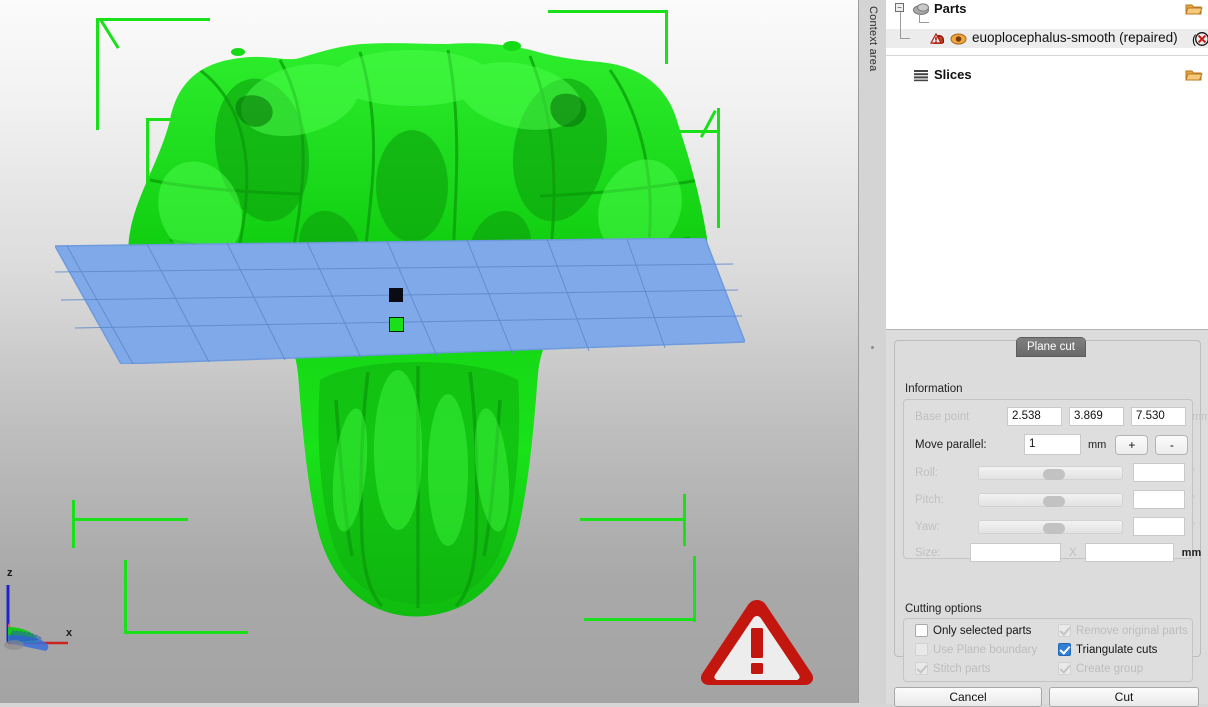 This screenshot has height=707, width=1208. What do you see at coordinates (634, 520) in the screenshot?
I see `bounding-box-corner-bottom-right` at bounding box center [634, 520].